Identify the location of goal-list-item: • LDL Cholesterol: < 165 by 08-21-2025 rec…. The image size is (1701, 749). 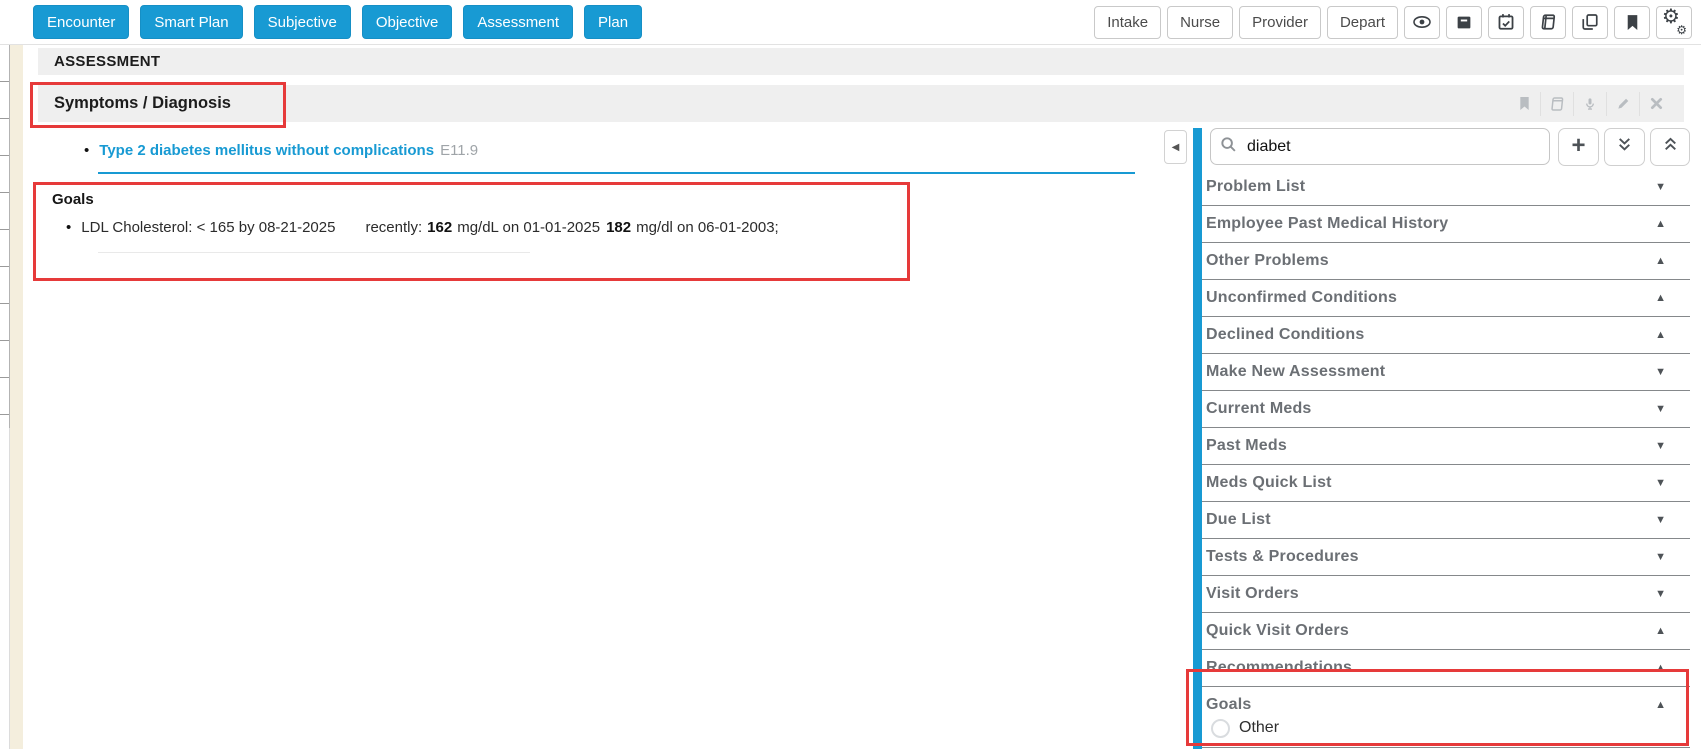
(423, 227).